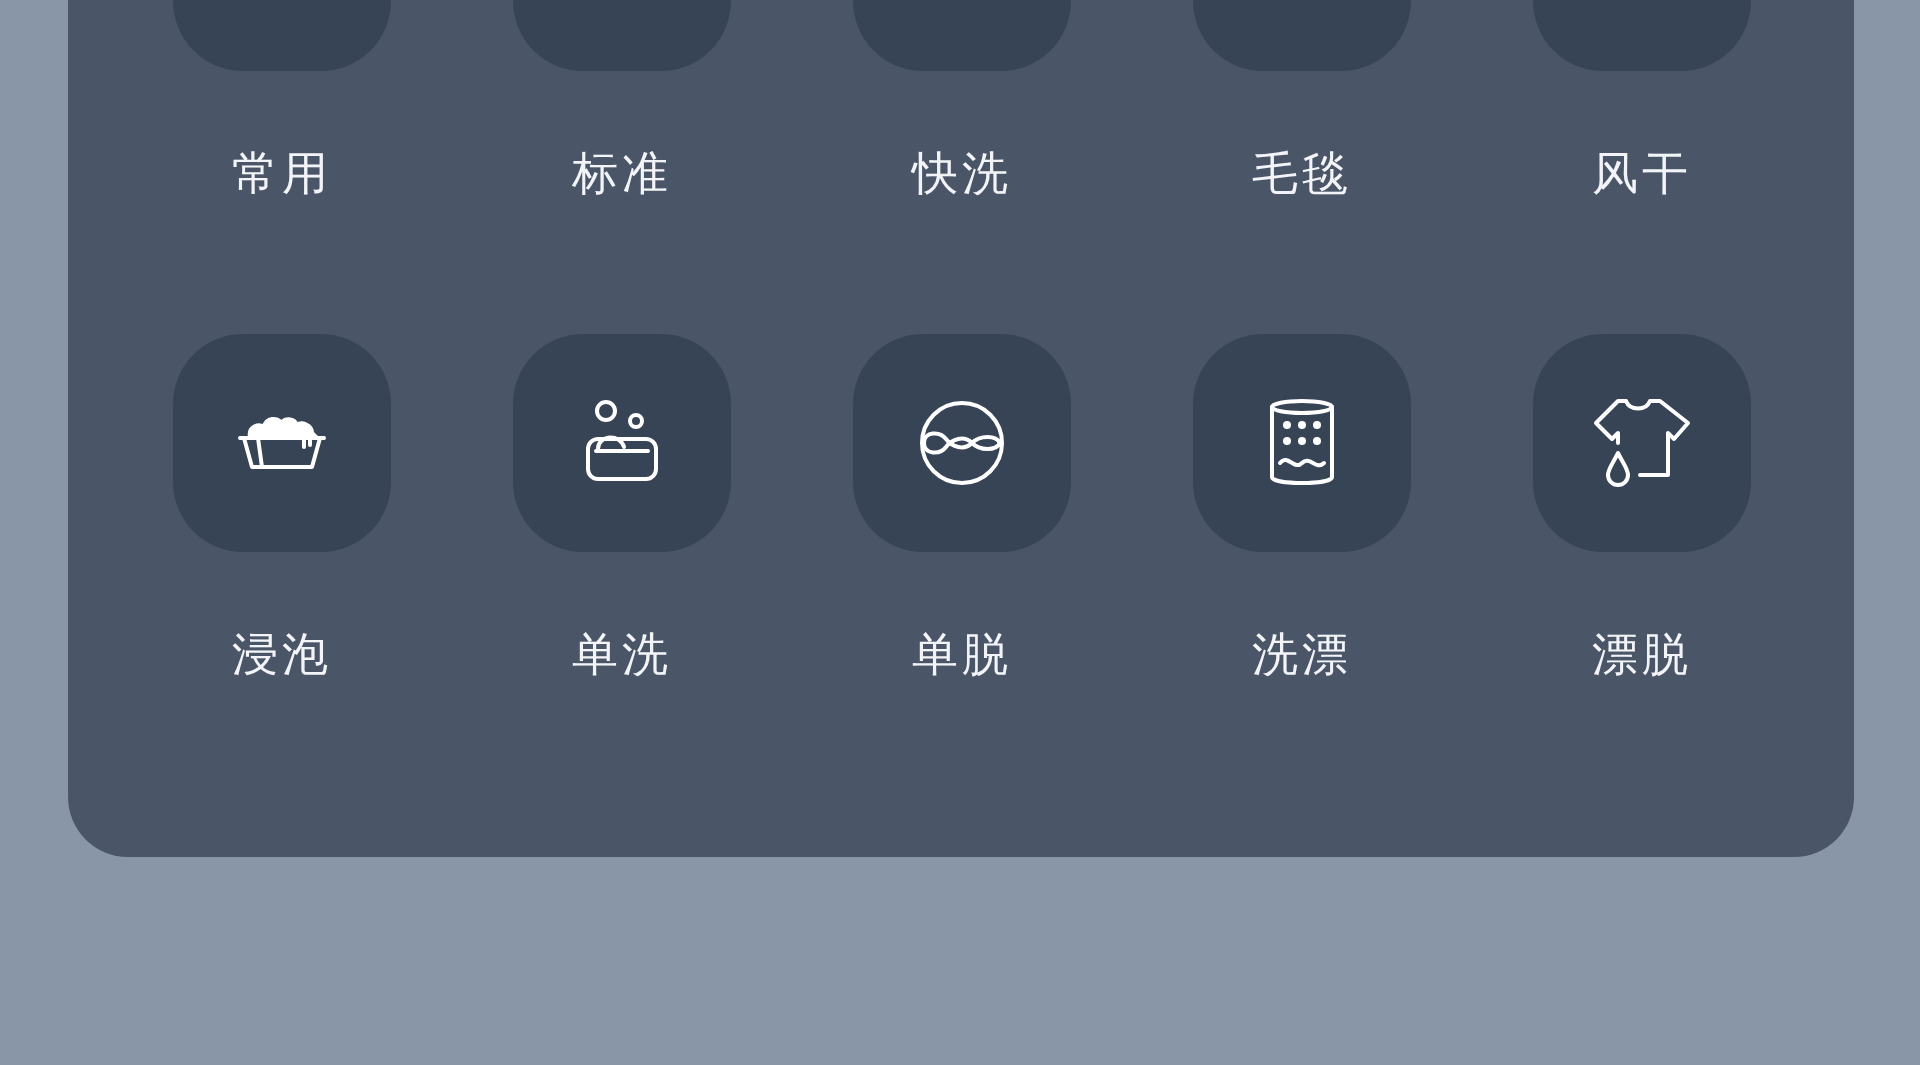  What do you see at coordinates (1642, 173) in the screenshot?
I see `mode-label: 风干` at bounding box center [1642, 173].